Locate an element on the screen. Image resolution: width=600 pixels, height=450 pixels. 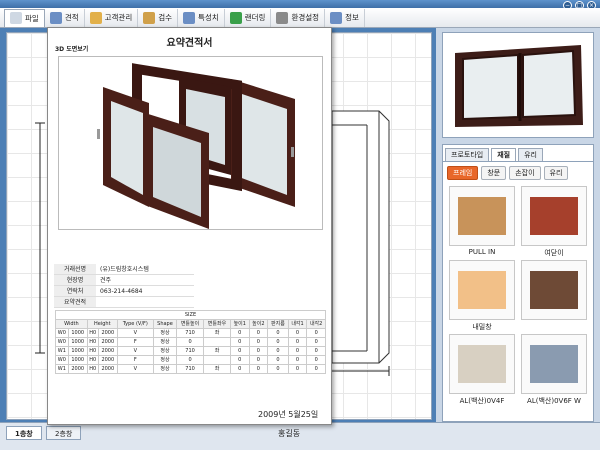
info-icon is located at coordinates (336, 17).